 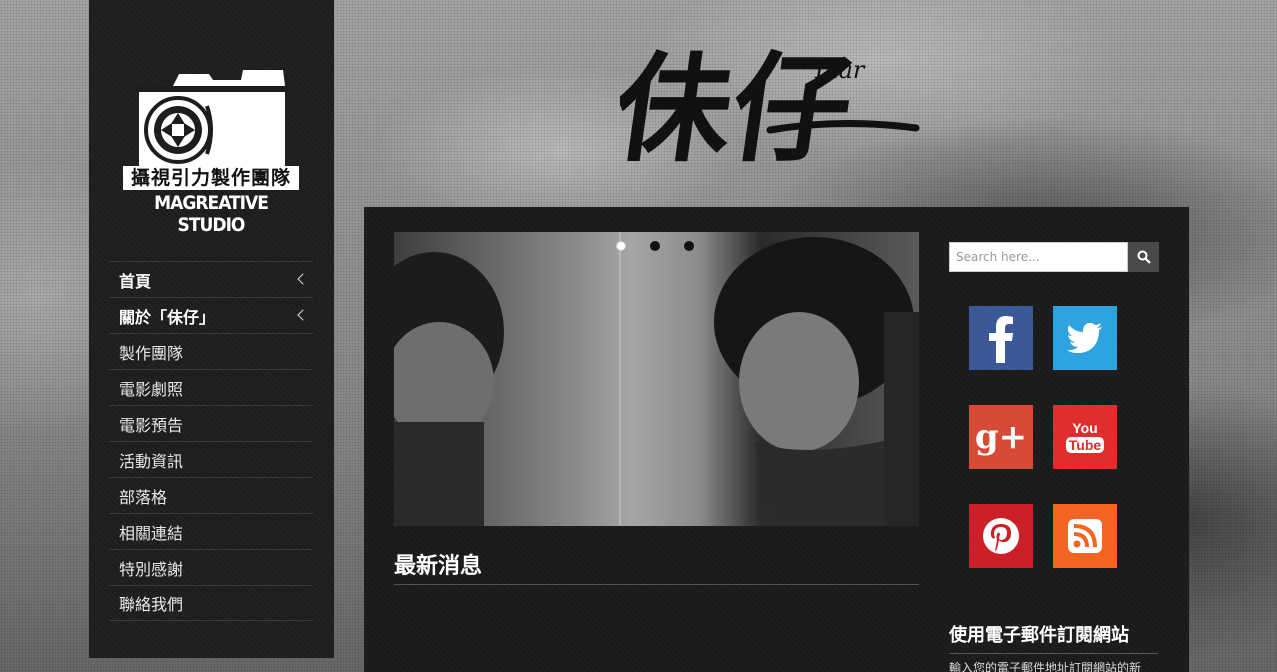 I want to click on search-icon, so click(x=1144, y=257).